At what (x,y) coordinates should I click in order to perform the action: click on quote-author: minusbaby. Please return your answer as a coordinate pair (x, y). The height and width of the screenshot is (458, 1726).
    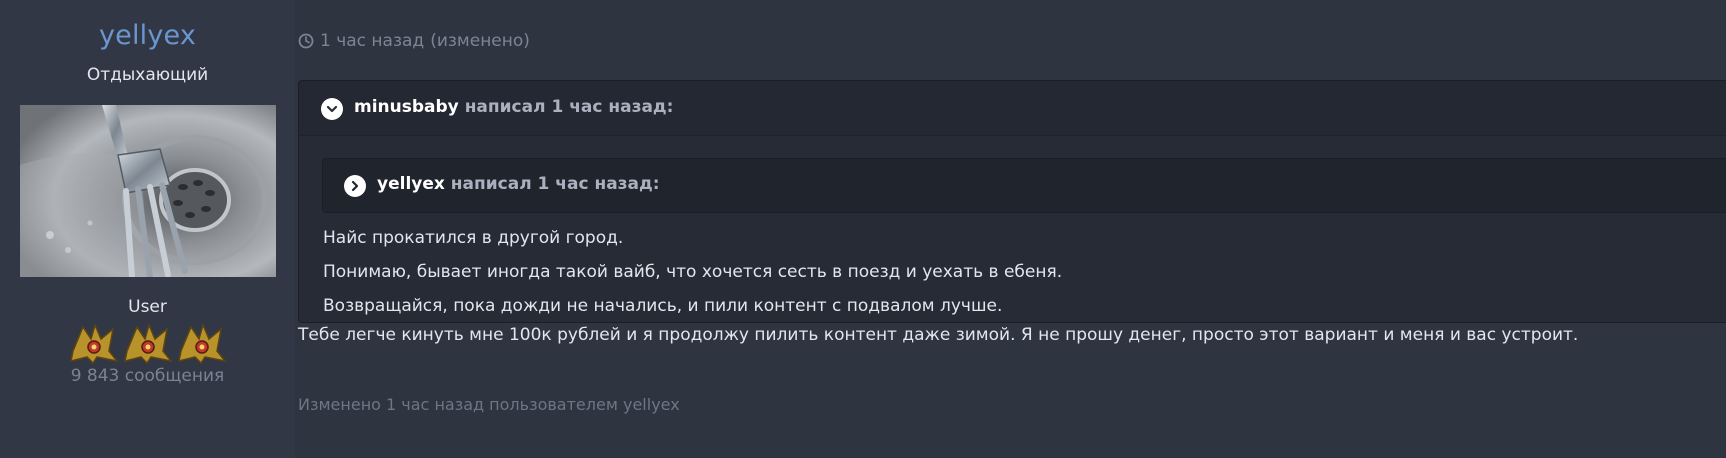
    Looking at the image, I should click on (406, 107).